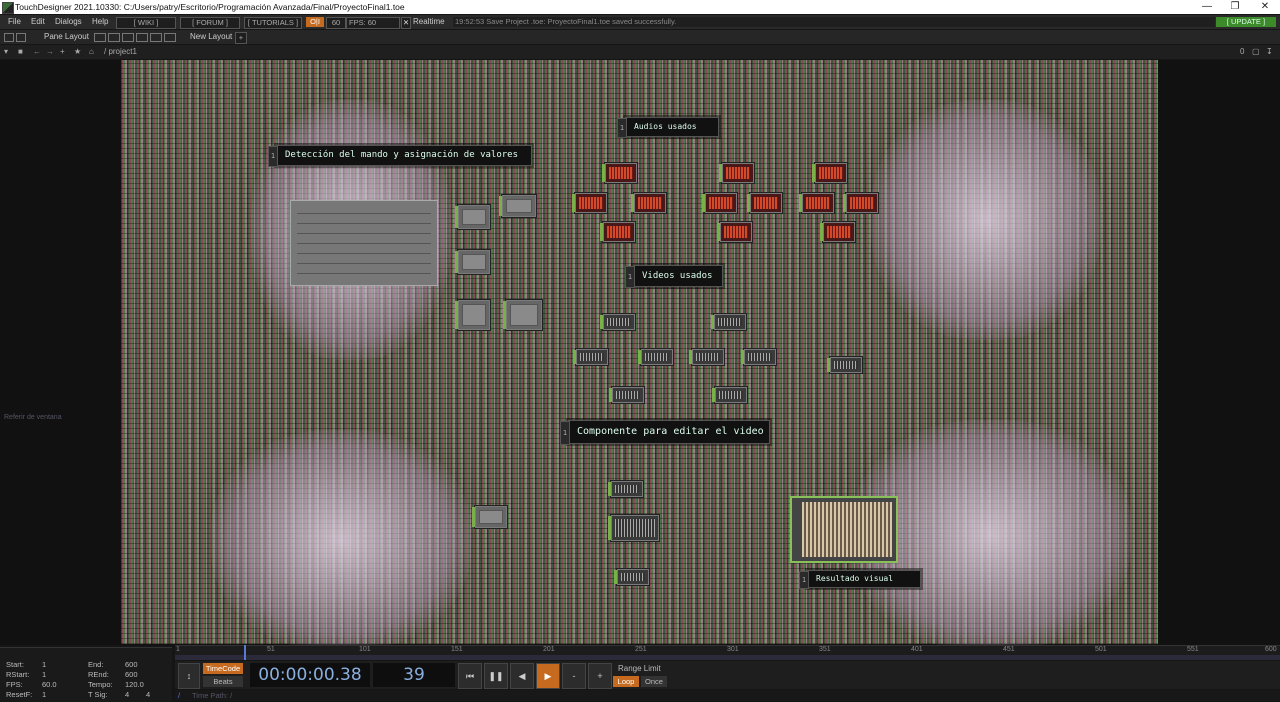  I want to click on layout-6-icon, so click(170, 37).